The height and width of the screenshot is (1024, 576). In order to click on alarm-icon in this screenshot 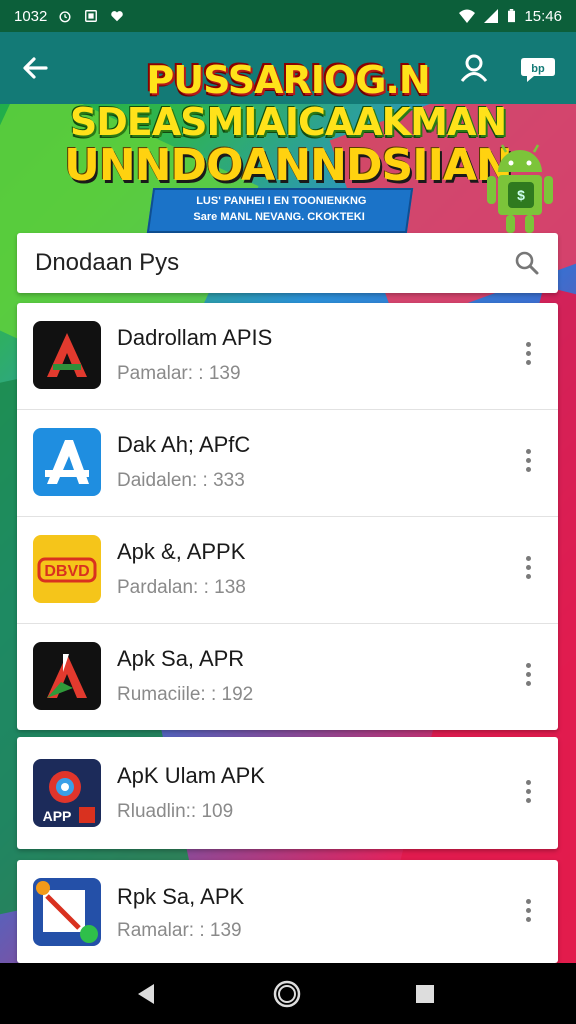, I will do `click(65, 17)`.